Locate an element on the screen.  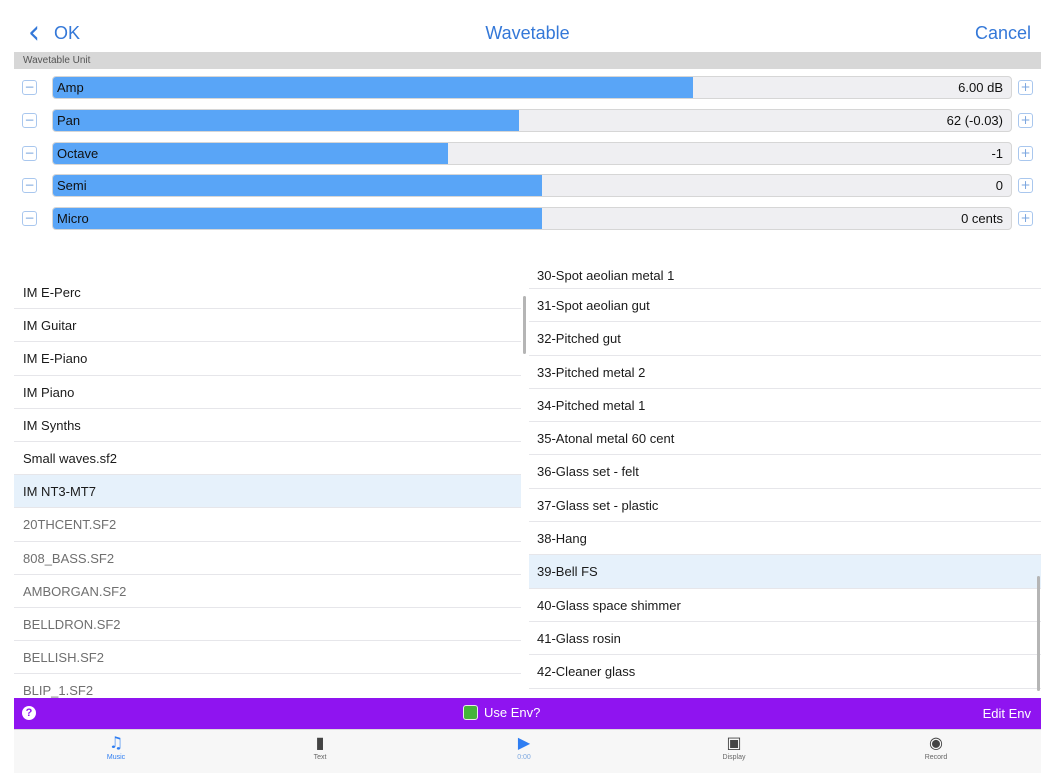
tab-record: ◉ Record is located at coordinates (936, 752).